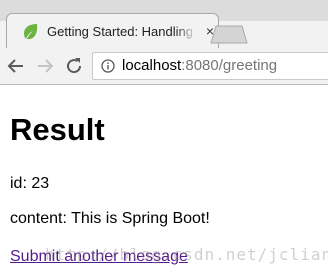 This screenshot has width=328, height=273. I want to click on content-line: content: This is Spring Boot!, so click(110, 218).